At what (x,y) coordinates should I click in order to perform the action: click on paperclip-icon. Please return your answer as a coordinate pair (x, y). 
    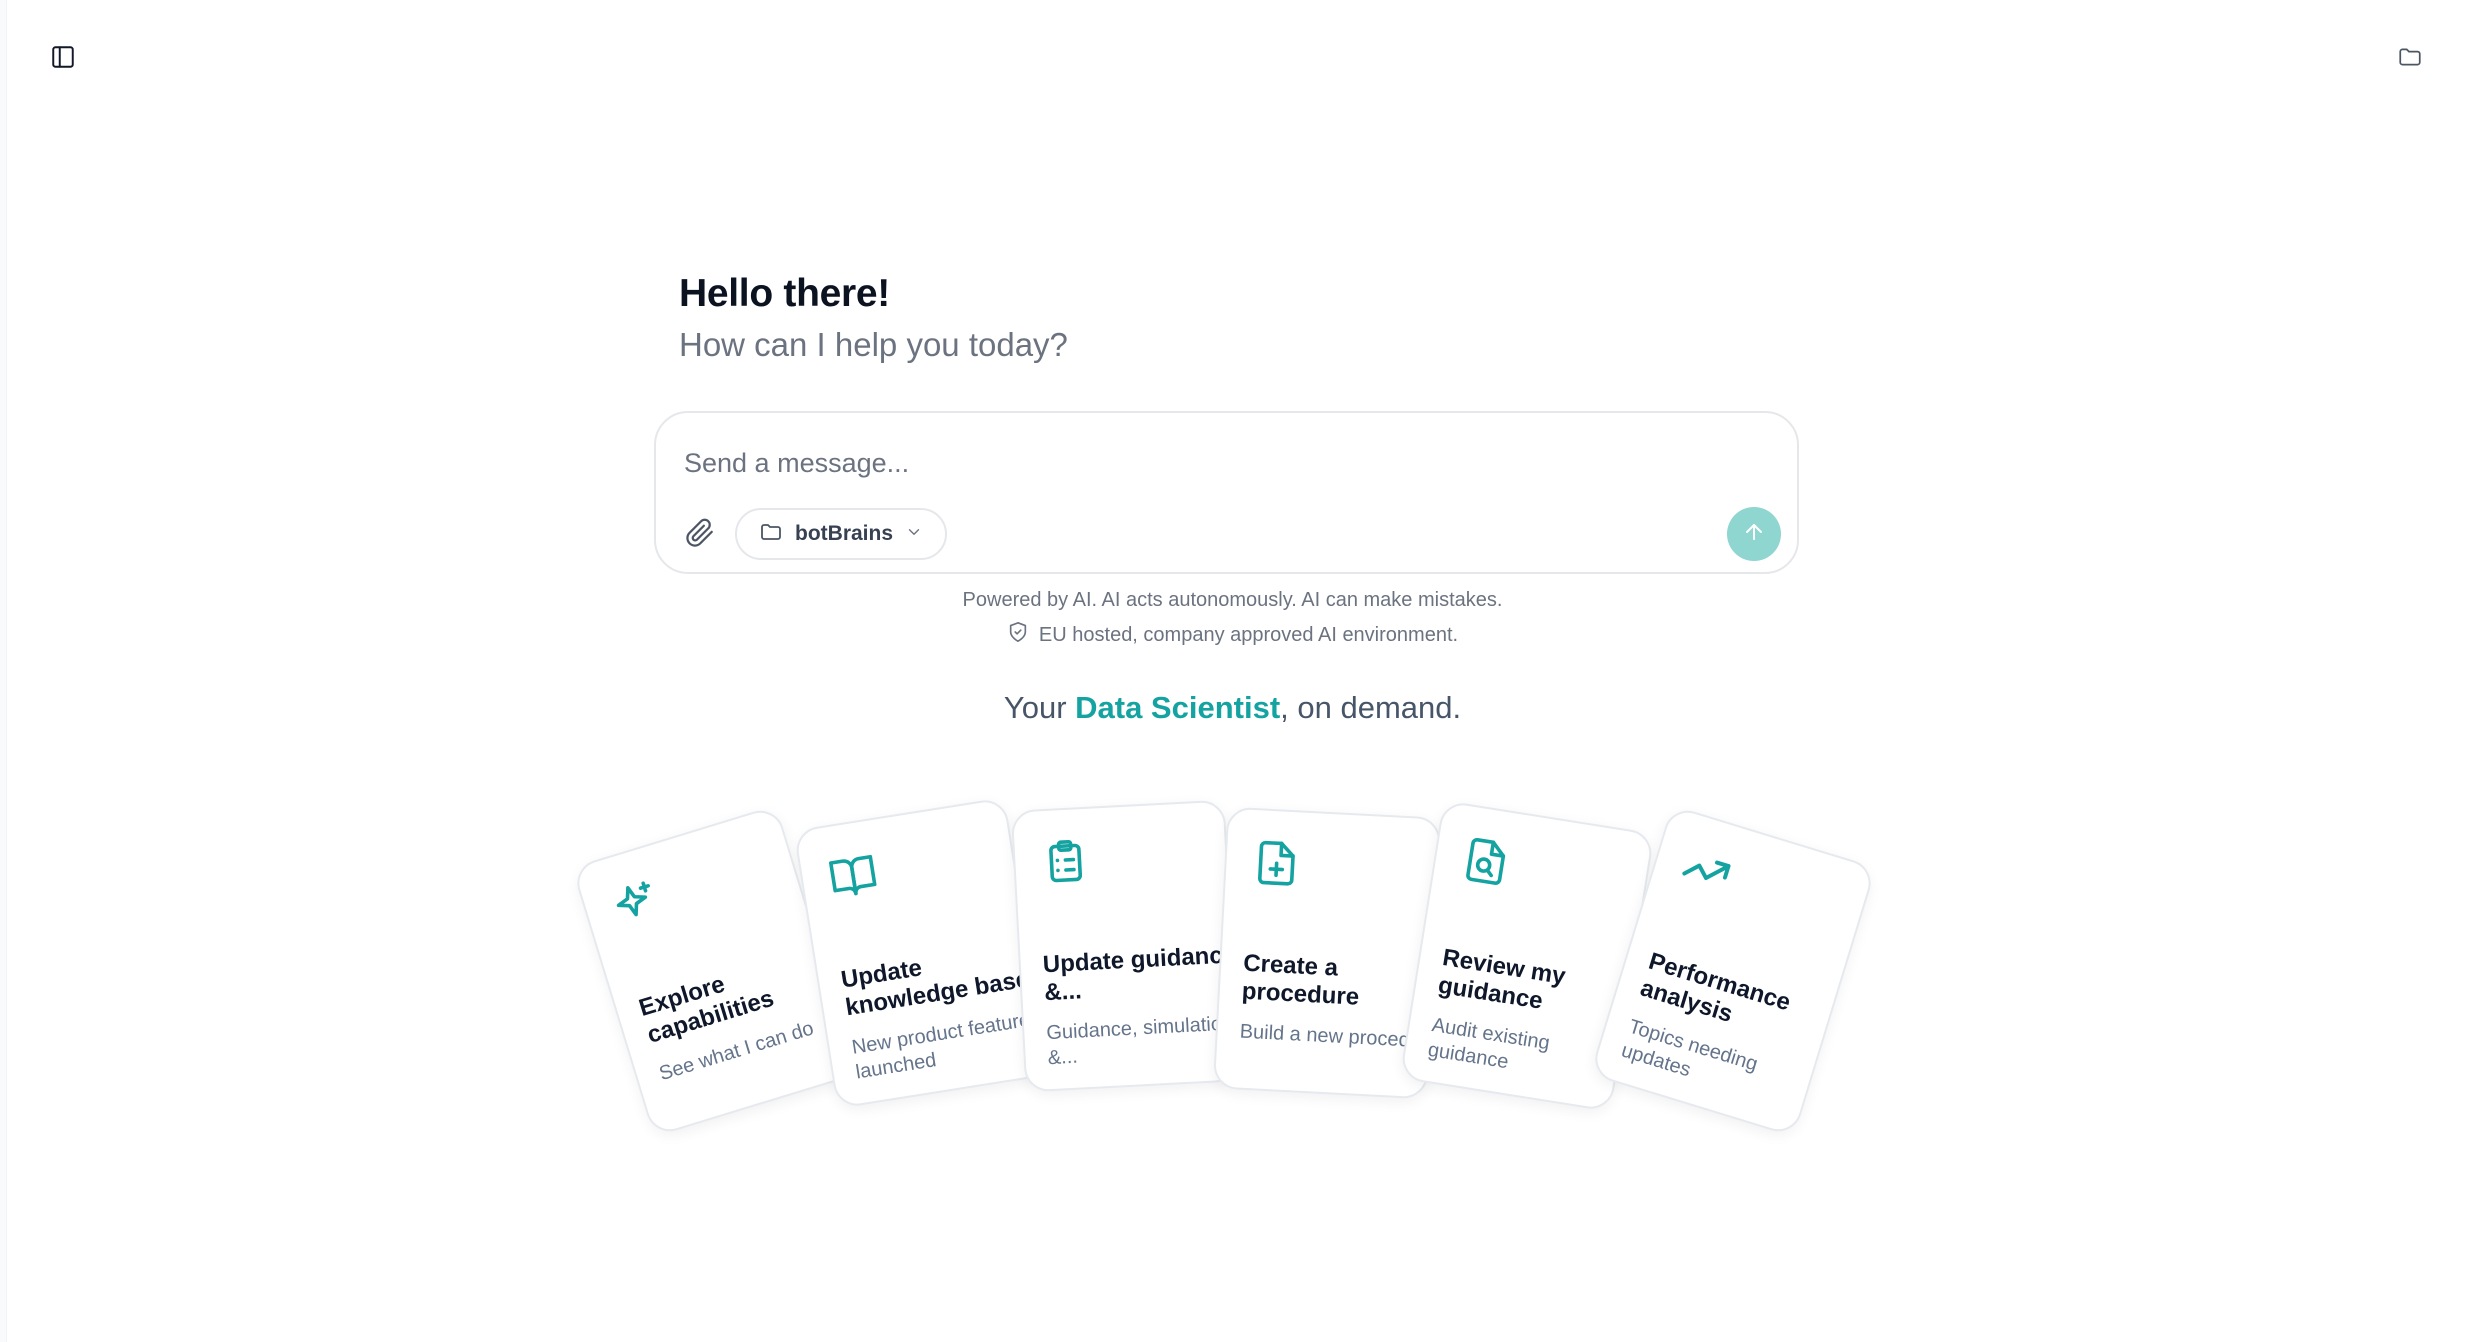
    Looking at the image, I should click on (700, 535).